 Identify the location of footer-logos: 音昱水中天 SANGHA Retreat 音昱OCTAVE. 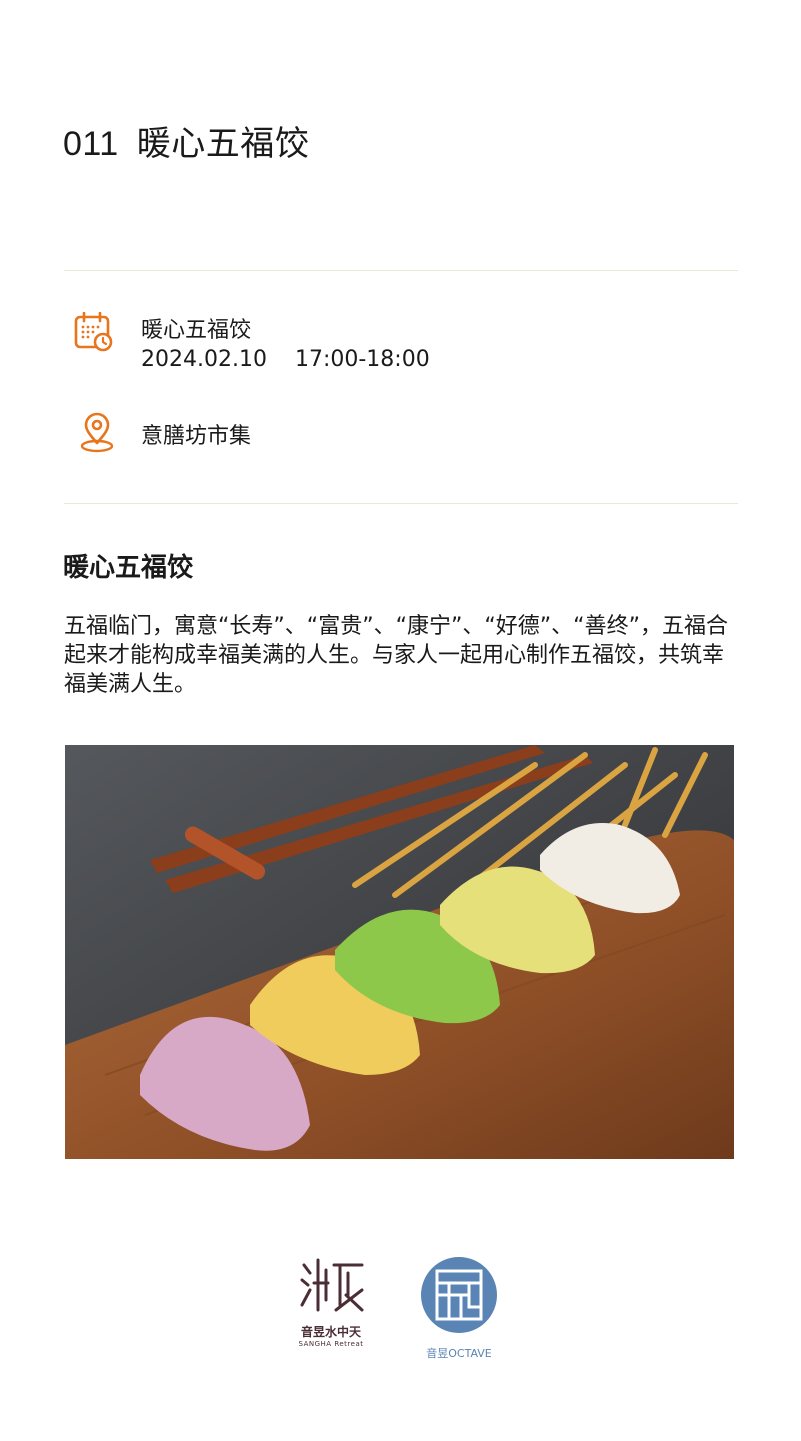
(400, 1310).